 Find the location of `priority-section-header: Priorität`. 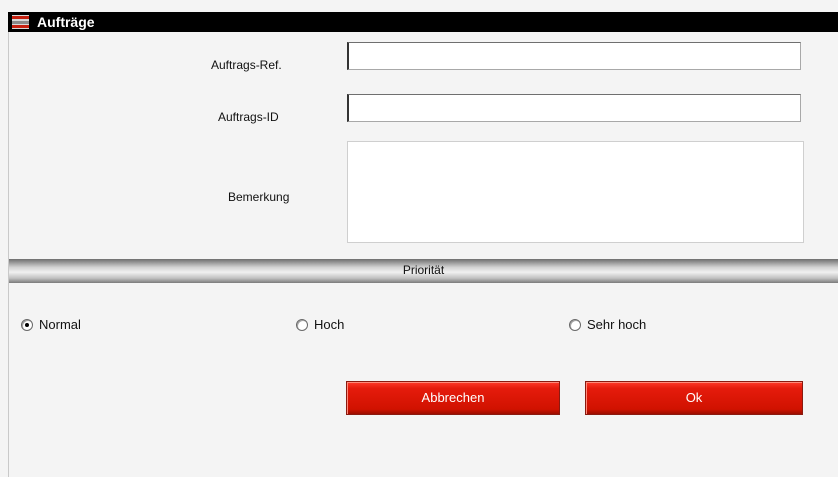

priority-section-header: Priorität is located at coordinates (423, 271).